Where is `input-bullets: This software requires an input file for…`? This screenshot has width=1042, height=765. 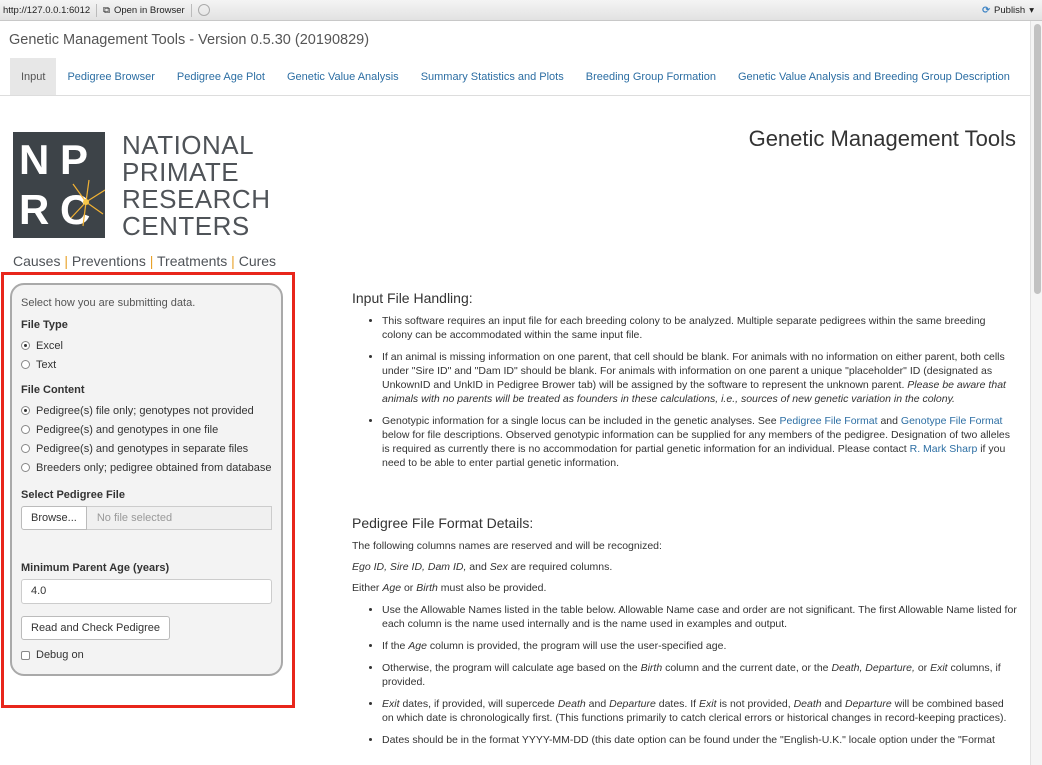
input-bullets: This software requires an input file for… is located at coordinates (685, 392).